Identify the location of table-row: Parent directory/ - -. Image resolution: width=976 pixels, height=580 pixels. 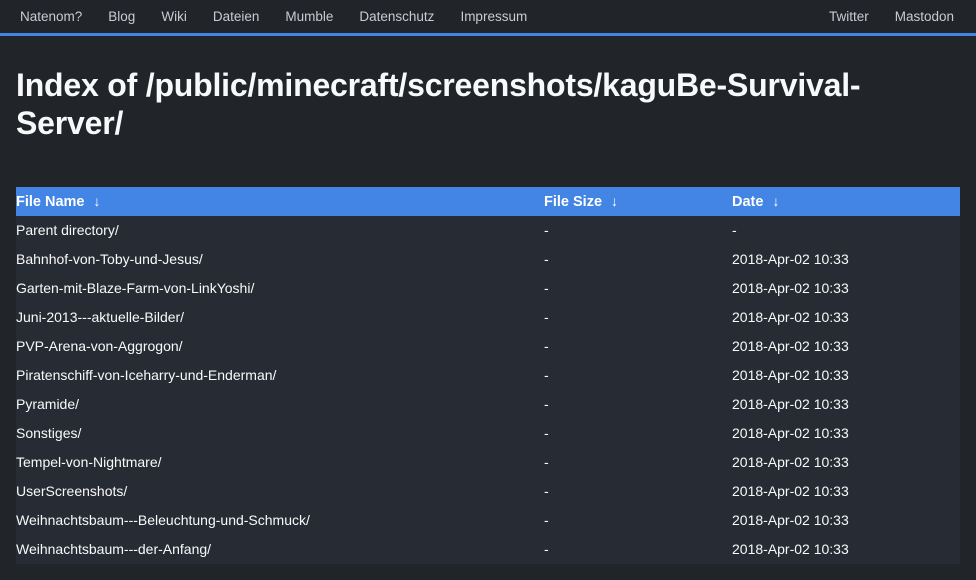
(488, 230).